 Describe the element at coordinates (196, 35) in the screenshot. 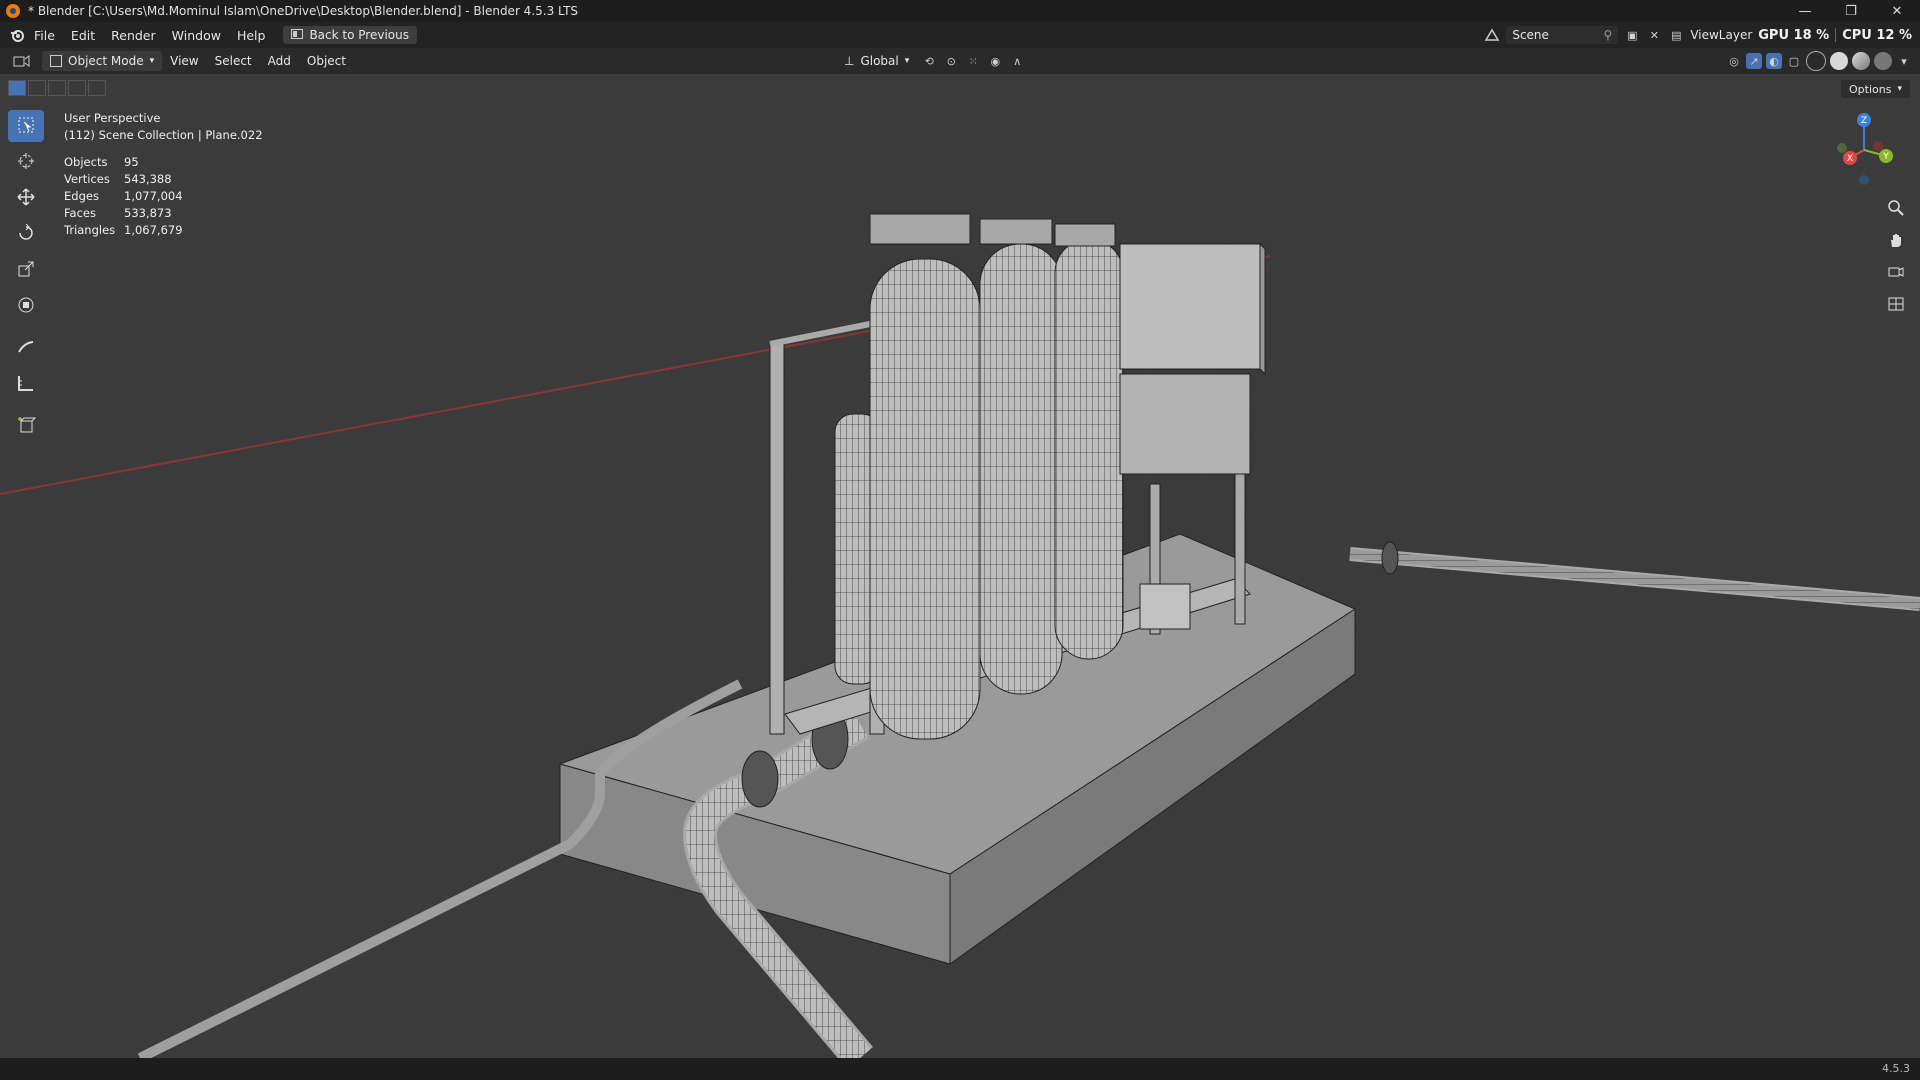

I see `menu-window: Window` at that location.